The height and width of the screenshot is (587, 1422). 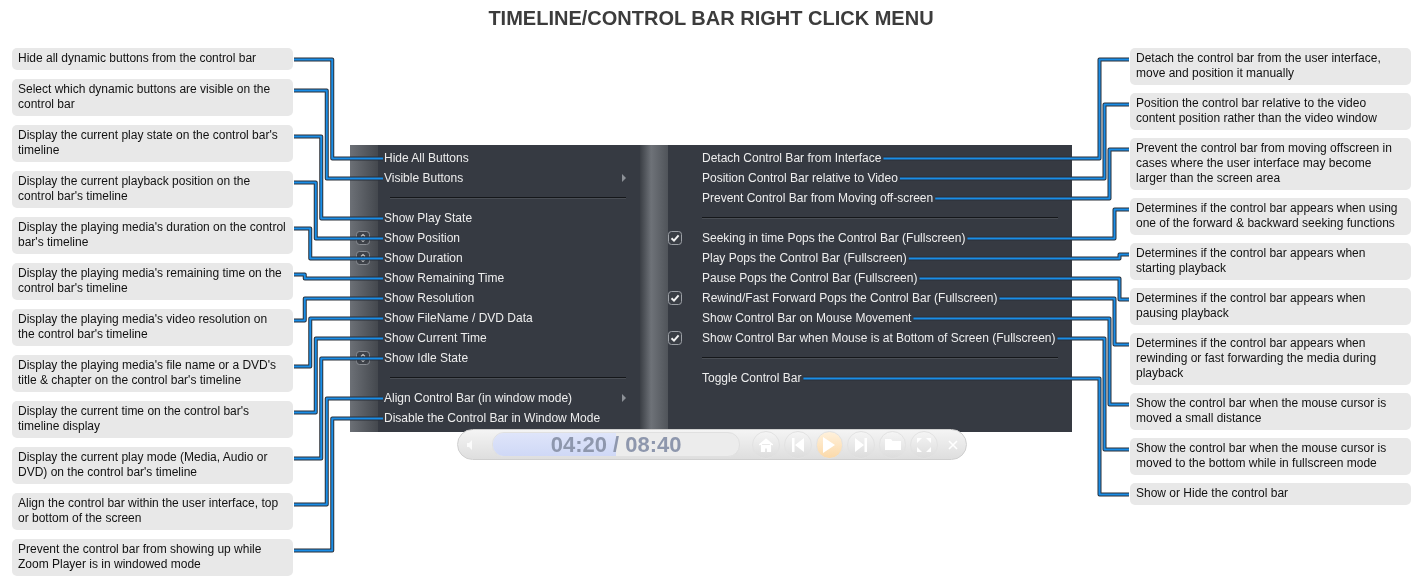 I want to click on callout-note: Show or Hide the control bar, so click(x=1270, y=494).